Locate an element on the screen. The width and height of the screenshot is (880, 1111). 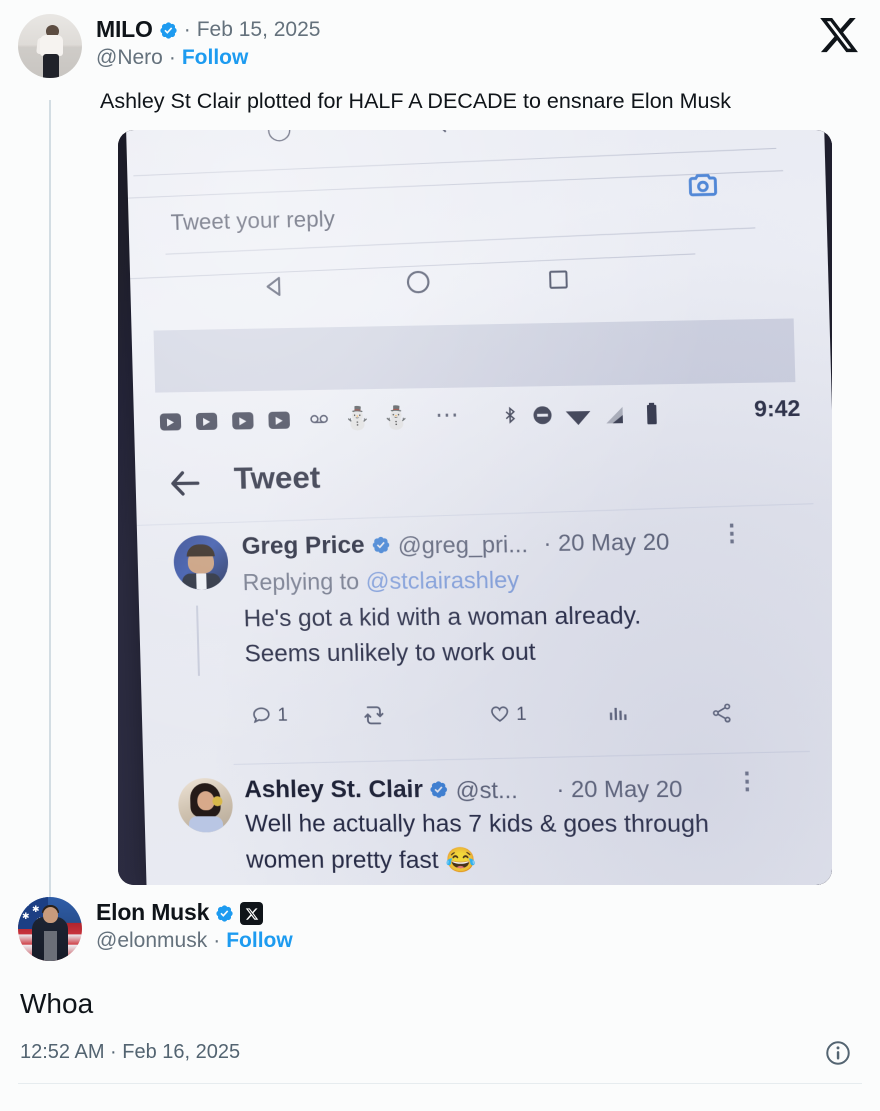
author-name-row: MILO · Feb 15, 2025 is located at coordinates (479, 29).